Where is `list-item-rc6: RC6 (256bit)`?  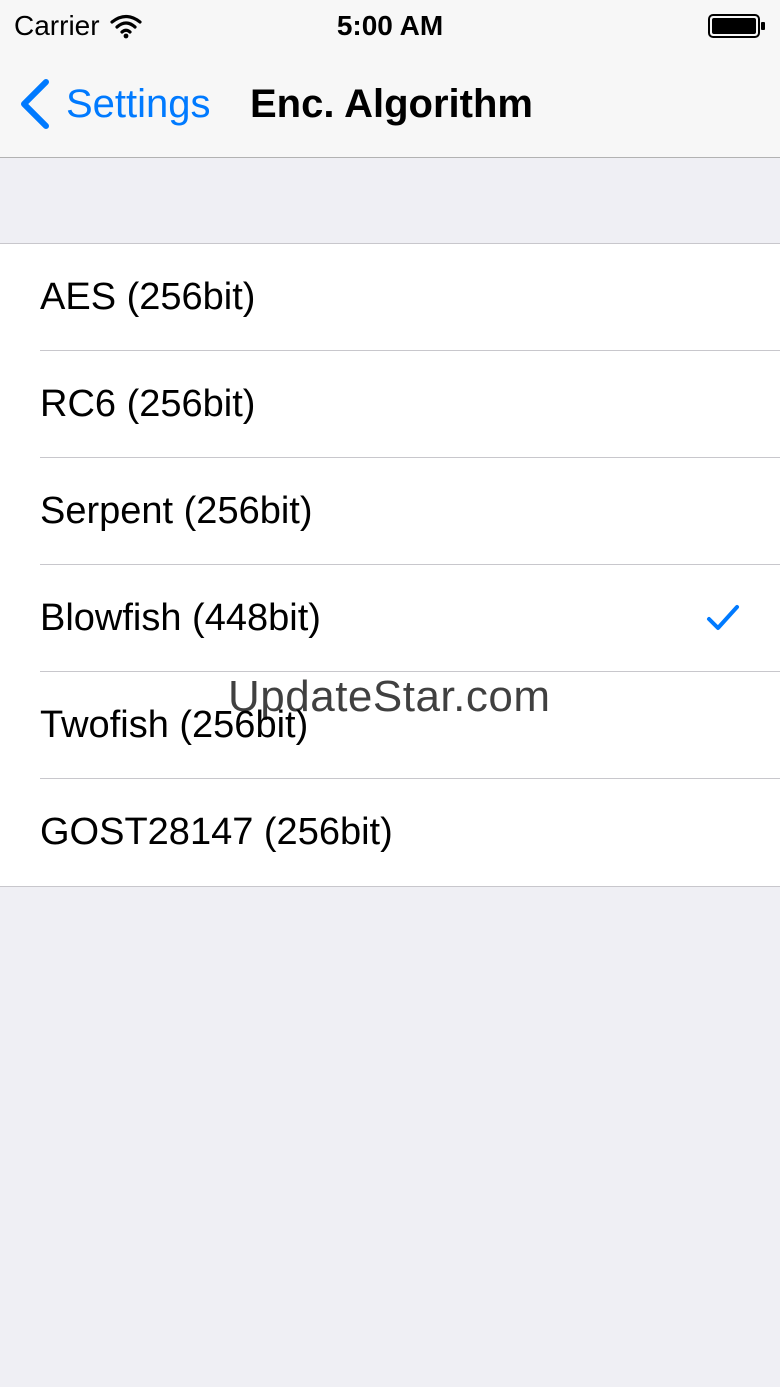 list-item-rc6: RC6 (256bit) is located at coordinates (390, 404).